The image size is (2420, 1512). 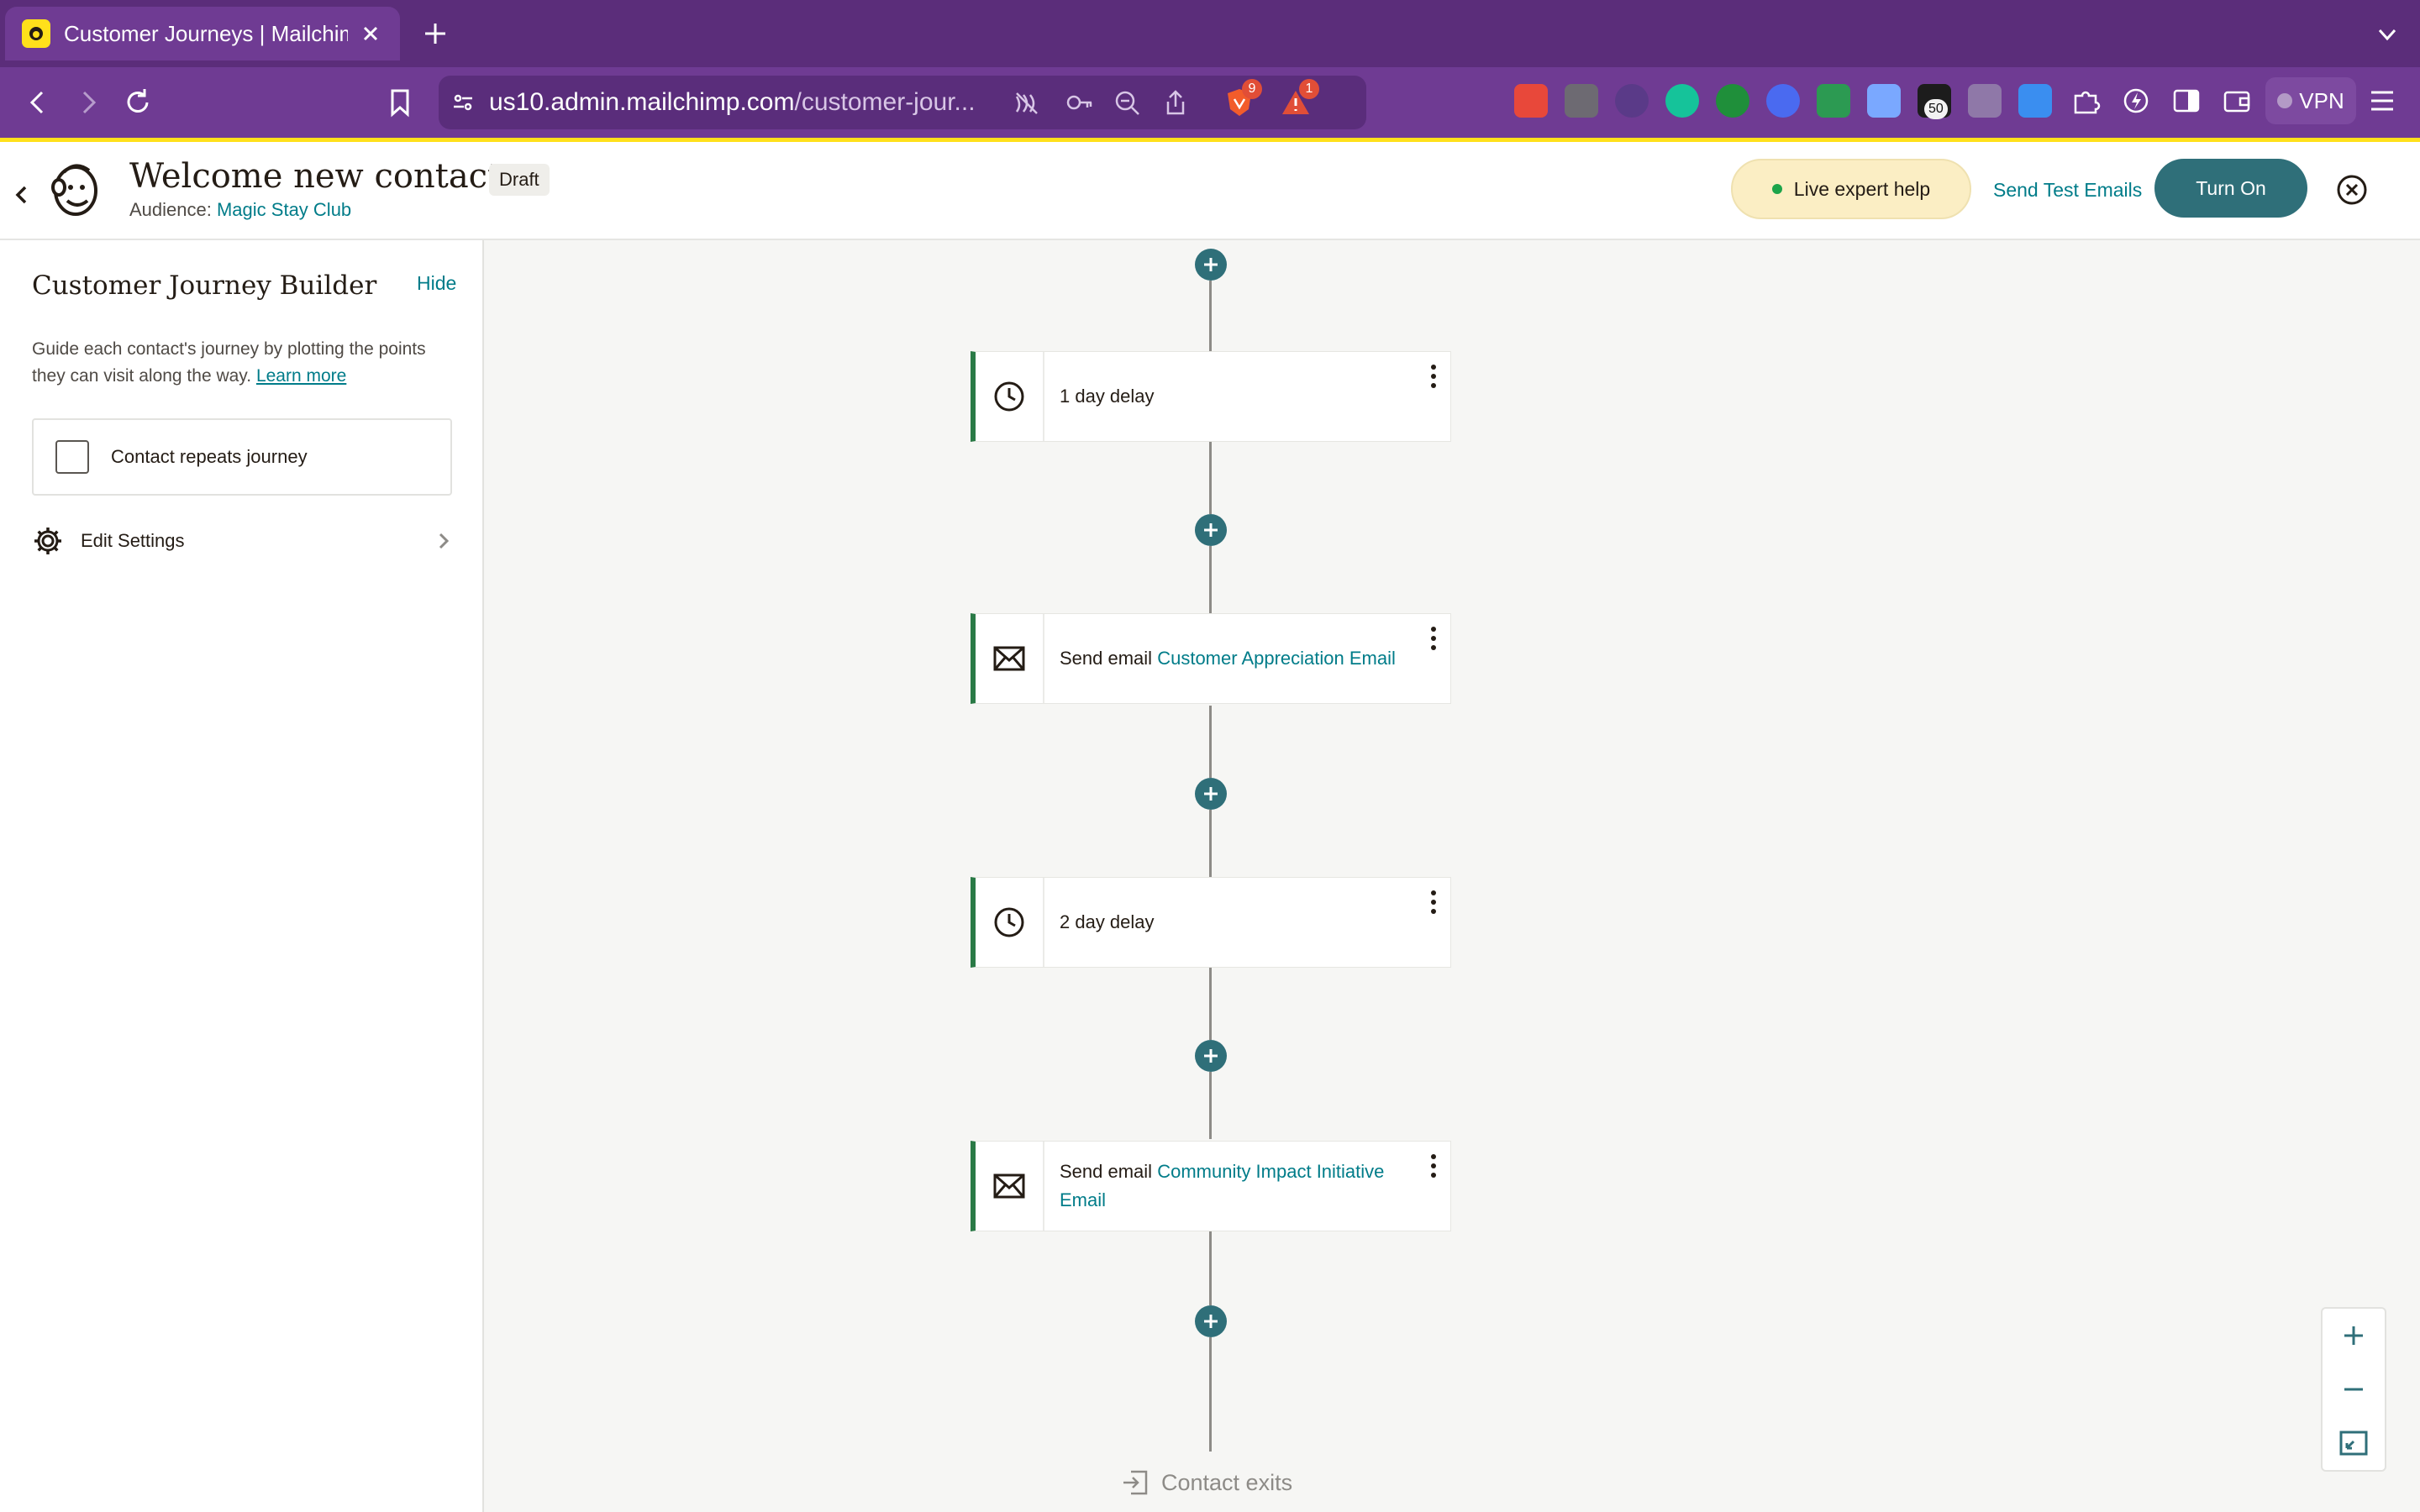 I want to click on extension-download-icon, so click(x=2035, y=101).